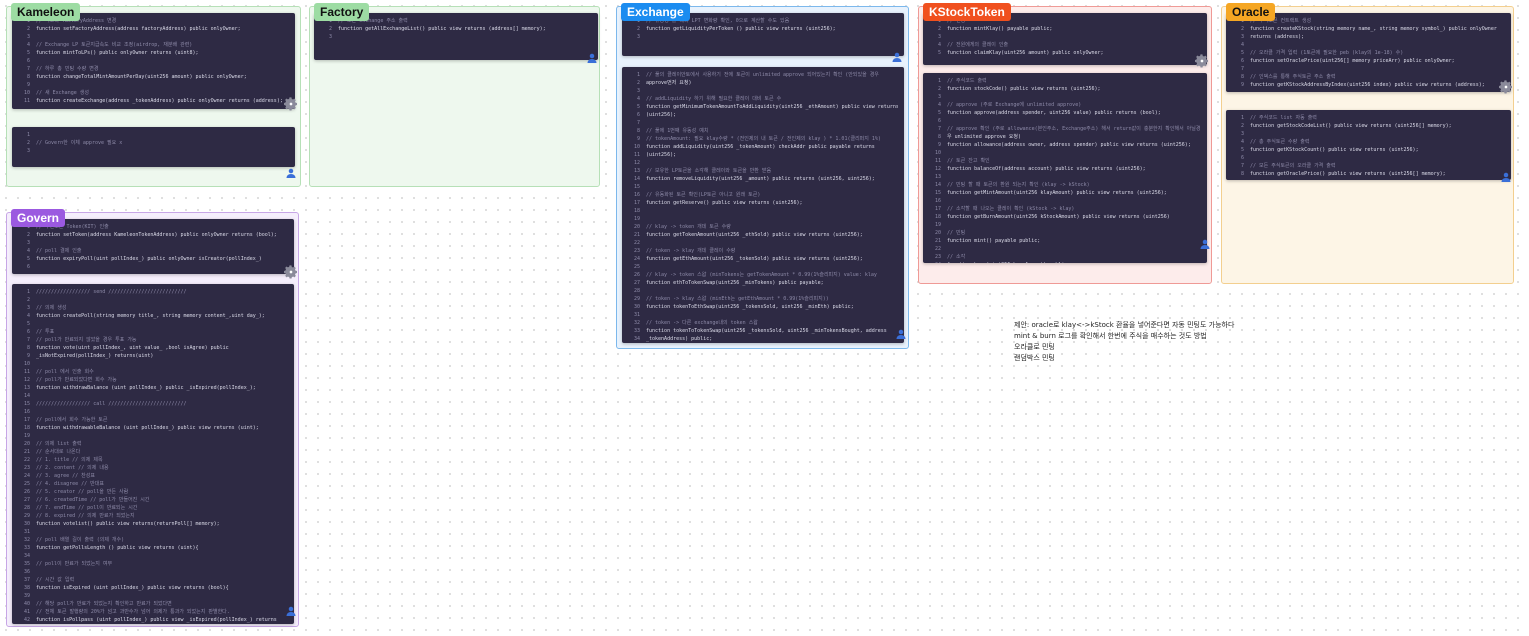 The height and width of the screenshot is (636, 1529). Describe the element at coordinates (1064, 241) in the screenshot. I see `code-line: 21 function mint() payable public;` at that location.